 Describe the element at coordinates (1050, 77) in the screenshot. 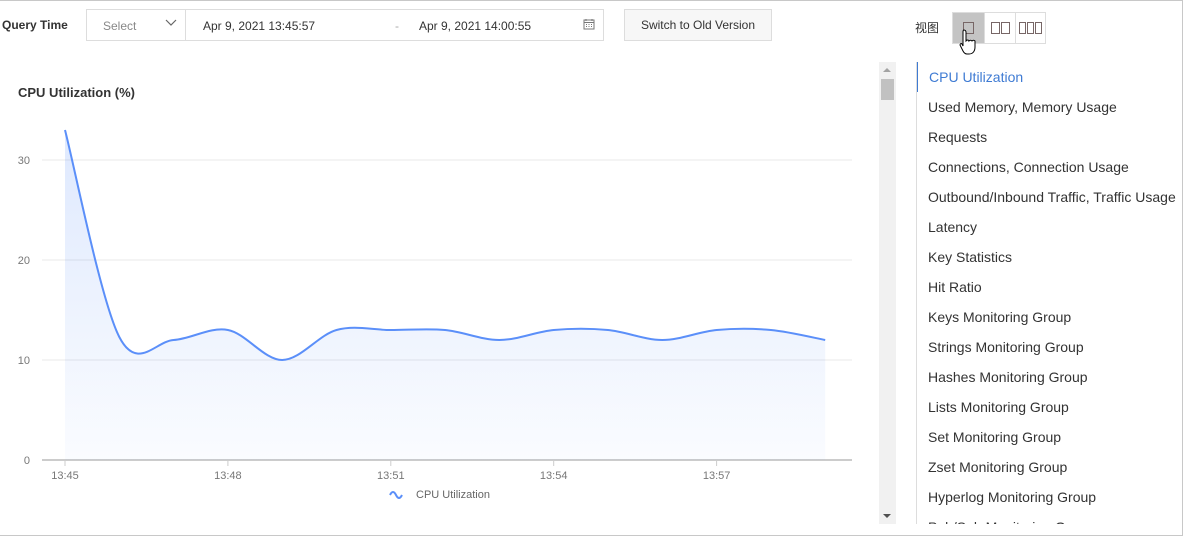

I see `nav-item: CPU Utilization` at that location.